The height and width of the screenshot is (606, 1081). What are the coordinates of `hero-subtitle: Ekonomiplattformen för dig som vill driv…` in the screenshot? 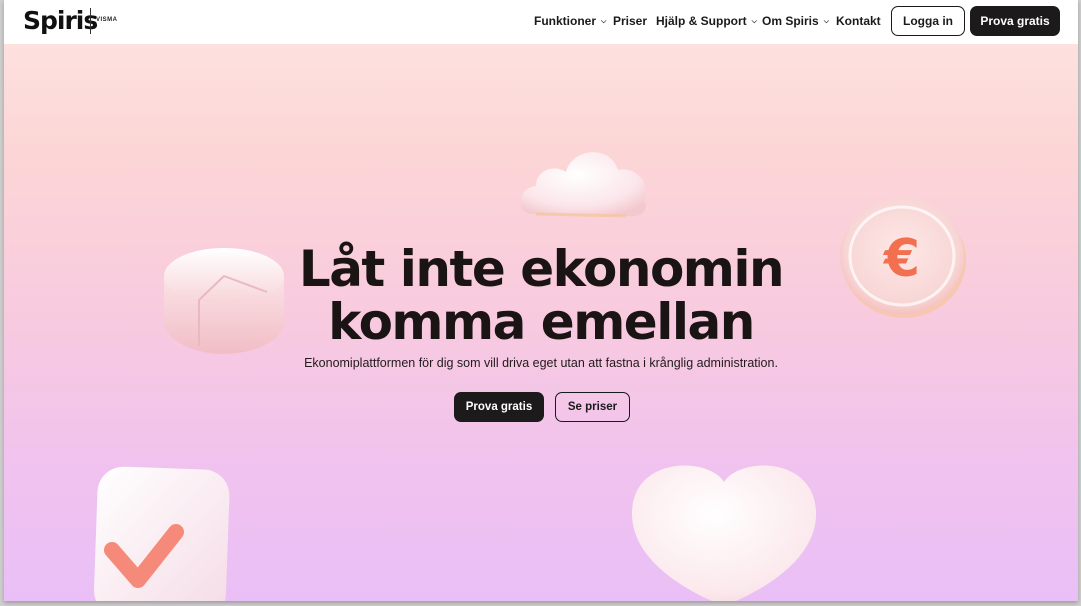 It's located at (541, 363).